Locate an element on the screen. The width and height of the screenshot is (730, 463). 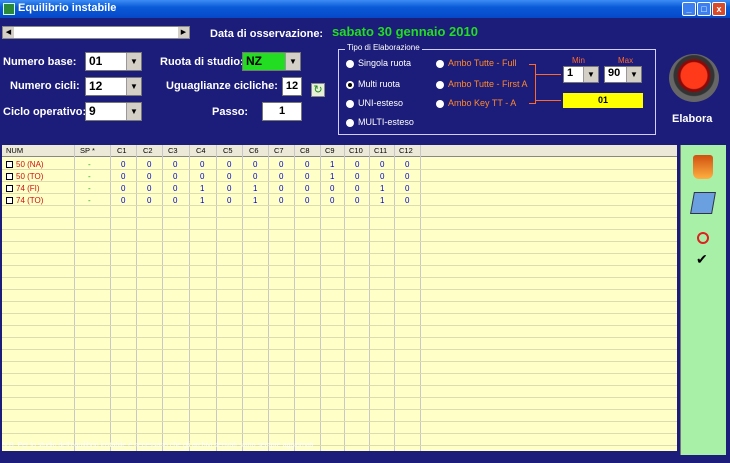
column-header: C1 is located at coordinates (122, 150).